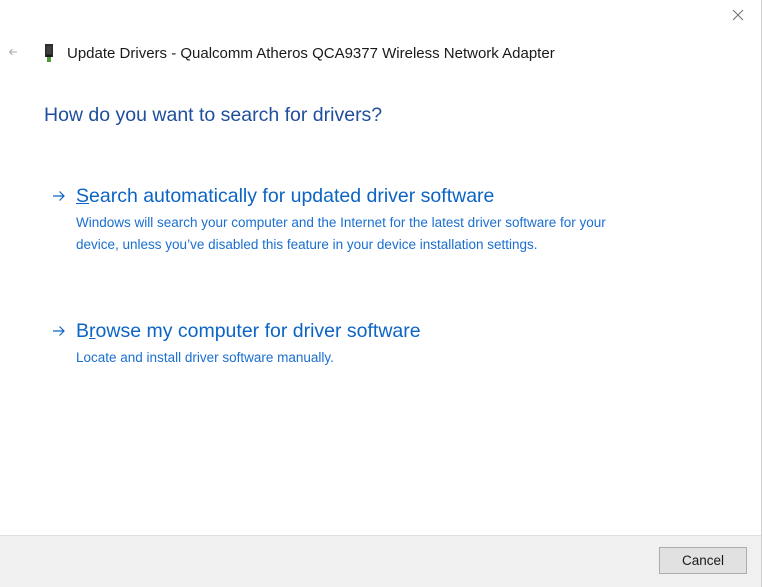 The width and height of the screenshot is (762, 587). I want to click on close-button, so click(738, 15).